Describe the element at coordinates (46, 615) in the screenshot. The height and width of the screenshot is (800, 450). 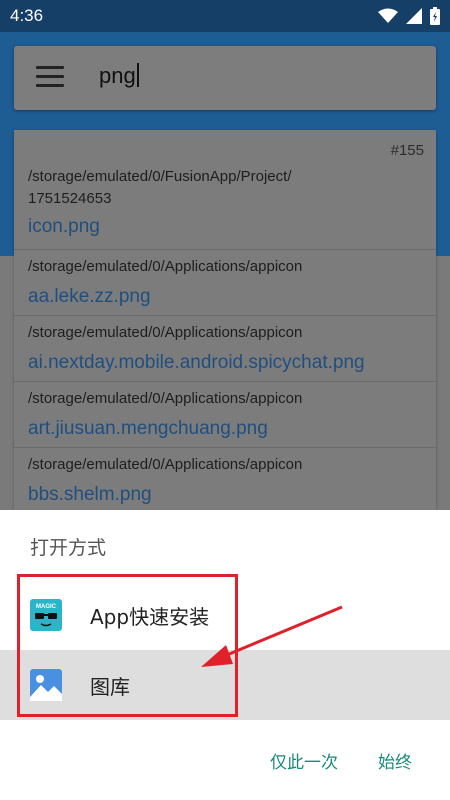
I see `magic-app-icon: MAGIC` at that location.